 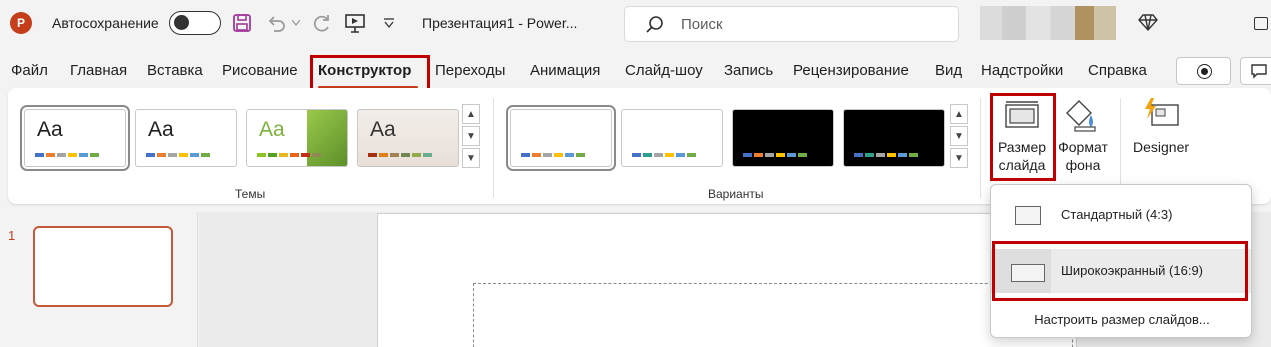 What do you see at coordinates (1023, 137) in the screenshot?
I see `slide-size-highlight` at bounding box center [1023, 137].